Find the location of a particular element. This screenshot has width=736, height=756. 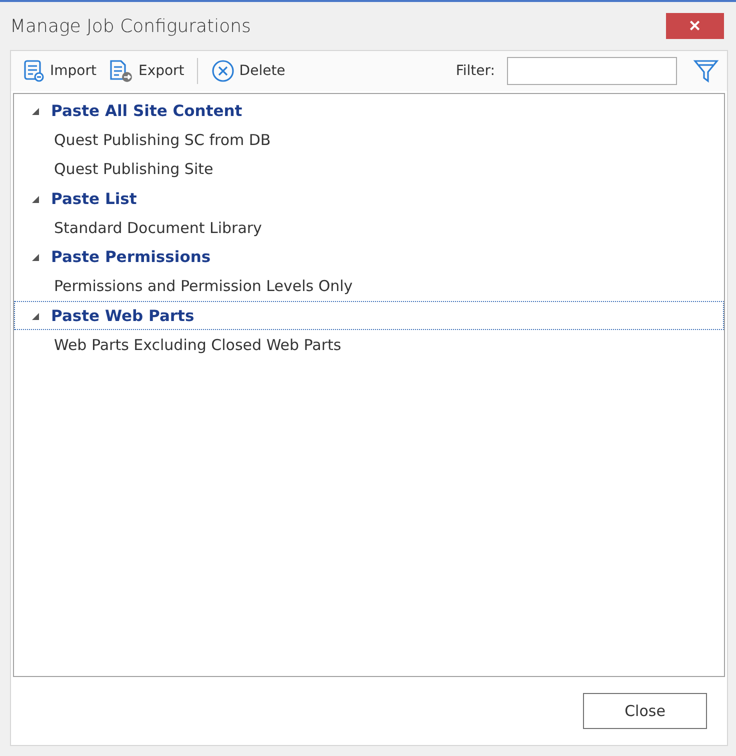

tree-item: Permissions and Permission Levels Only is located at coordinates (369, 286).